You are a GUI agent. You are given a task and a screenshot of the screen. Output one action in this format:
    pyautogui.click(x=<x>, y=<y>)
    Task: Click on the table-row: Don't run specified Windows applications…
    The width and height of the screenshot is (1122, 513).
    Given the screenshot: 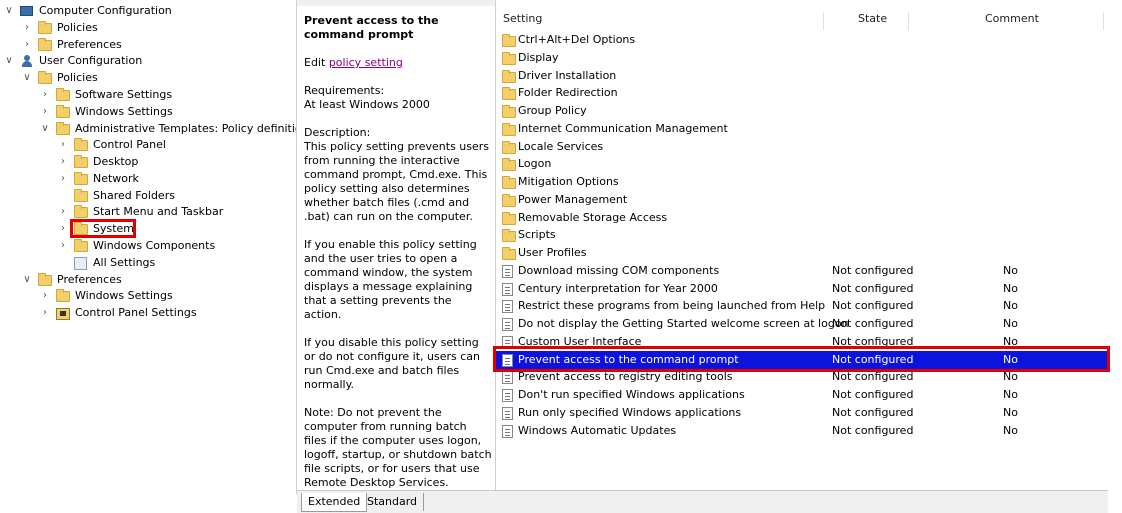 What is the action you would take?
    pyautogui.click(x=802, y=395)
    